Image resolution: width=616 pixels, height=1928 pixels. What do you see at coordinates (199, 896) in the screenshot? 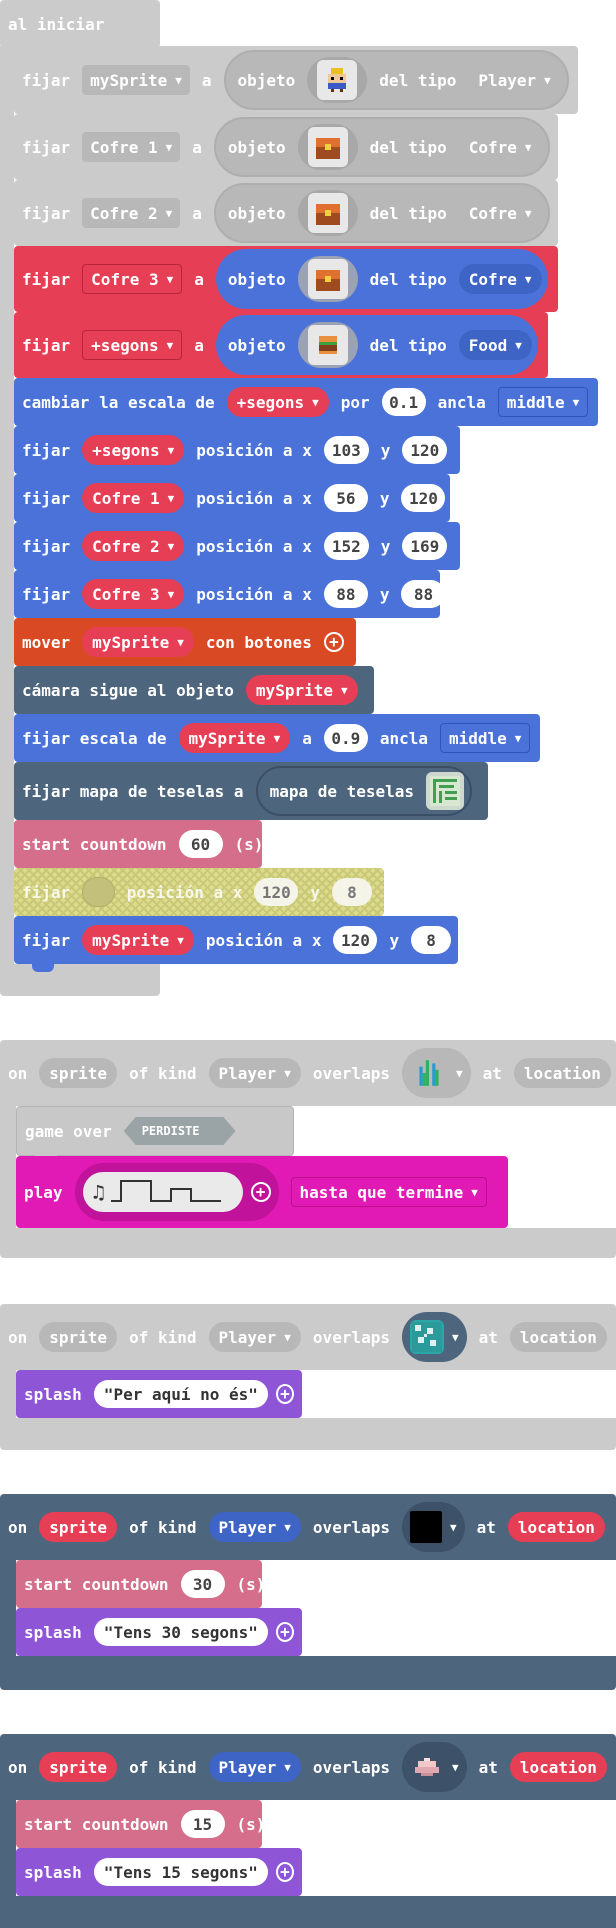
I see `set-position-block-disabled: fijar posición a x 120 y 8` at bounding box center [199, 896].